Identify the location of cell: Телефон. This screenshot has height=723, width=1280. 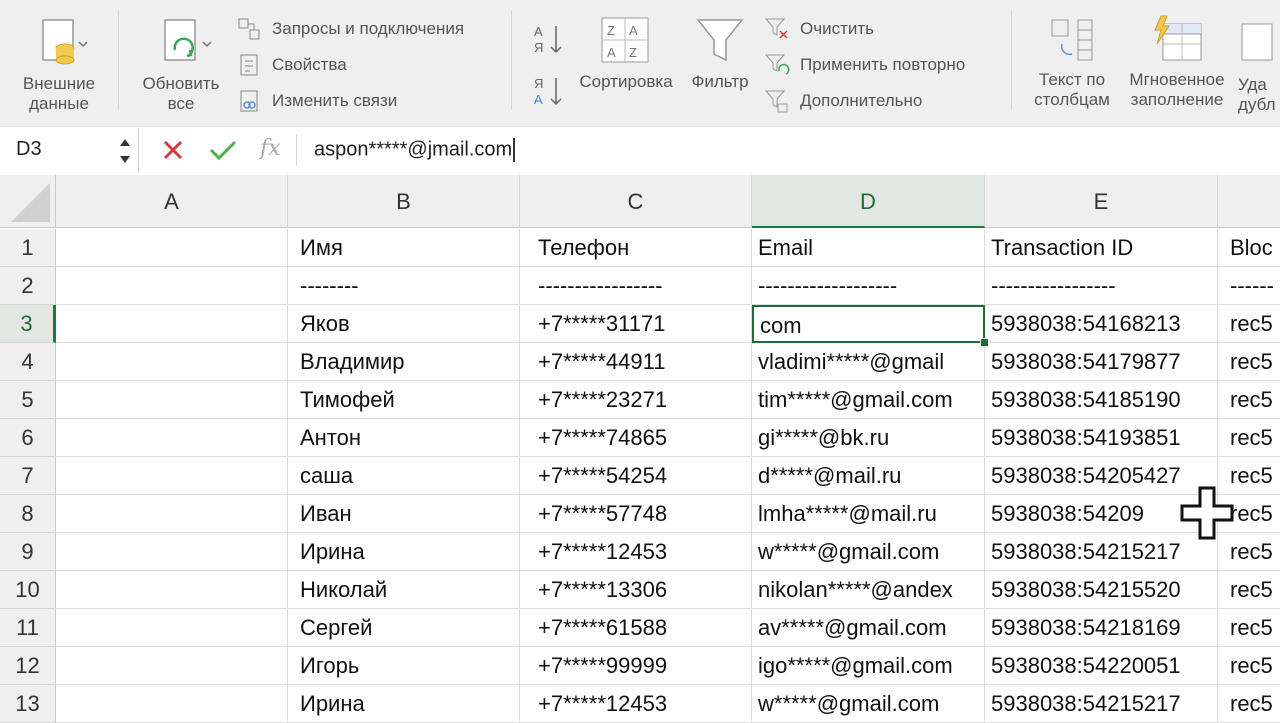
(636, 248).